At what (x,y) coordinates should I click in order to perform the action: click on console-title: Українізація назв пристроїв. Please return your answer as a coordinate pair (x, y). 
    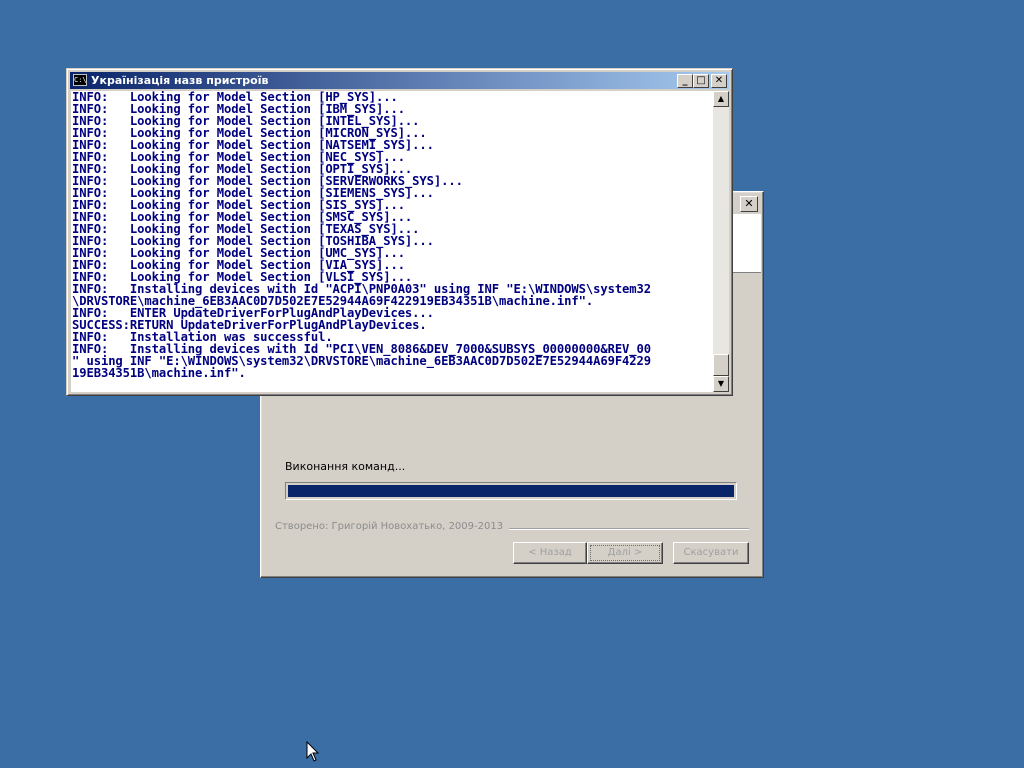
    Looking at the image, I should click on (180, 80).